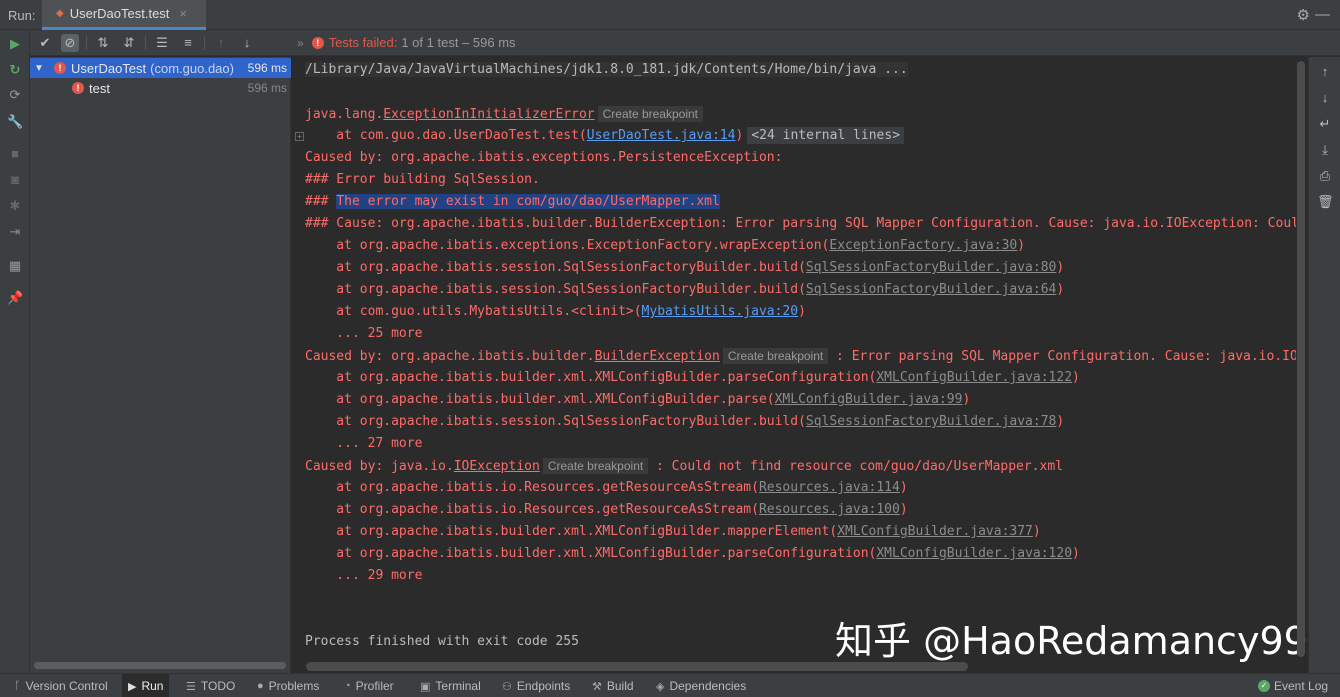 This screenshot has width=1340, height=697. I want to click on tree-item-test: ! test 596 ms, so click(160, 88).